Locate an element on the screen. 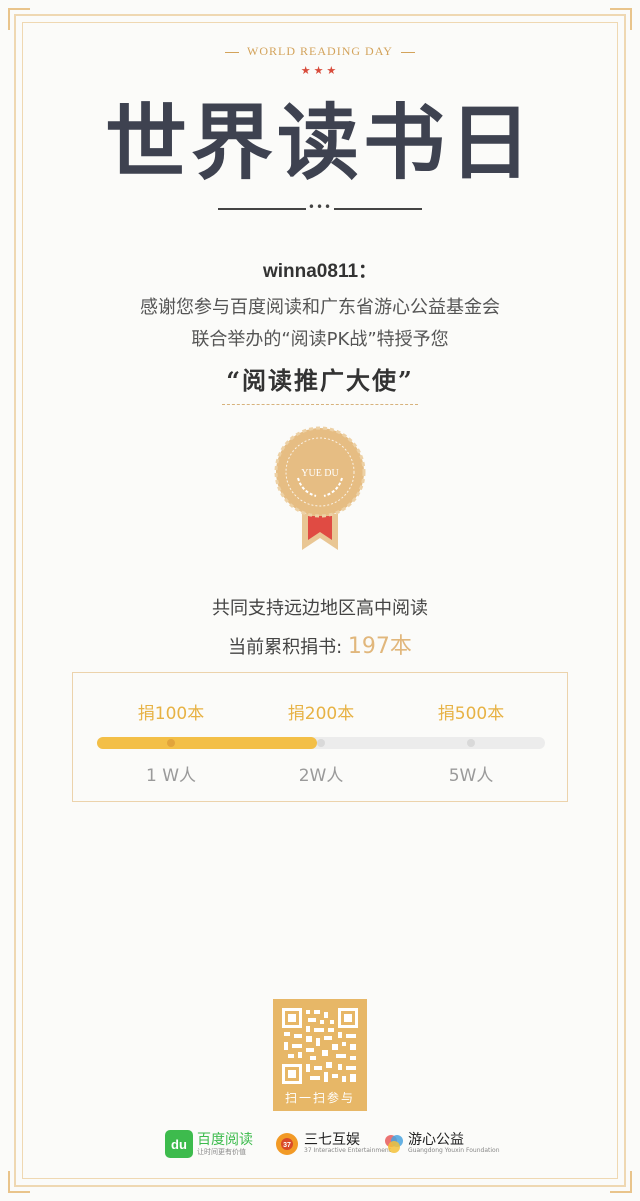 The image size is (640, 1201). page-title: 世界读书日 is located at coordinates (319, 143).